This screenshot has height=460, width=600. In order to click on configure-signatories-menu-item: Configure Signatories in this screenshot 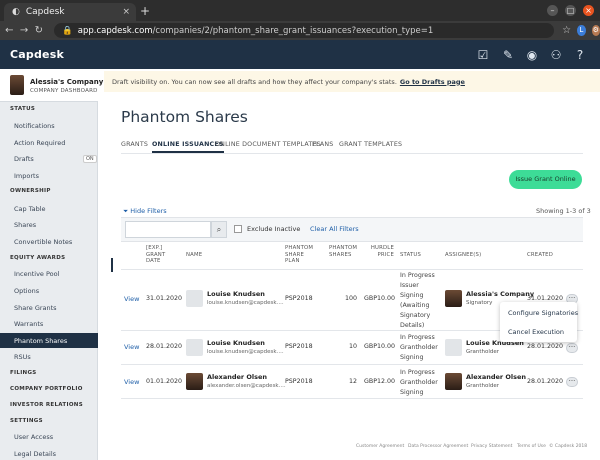, I will do `click(543, 313)`.